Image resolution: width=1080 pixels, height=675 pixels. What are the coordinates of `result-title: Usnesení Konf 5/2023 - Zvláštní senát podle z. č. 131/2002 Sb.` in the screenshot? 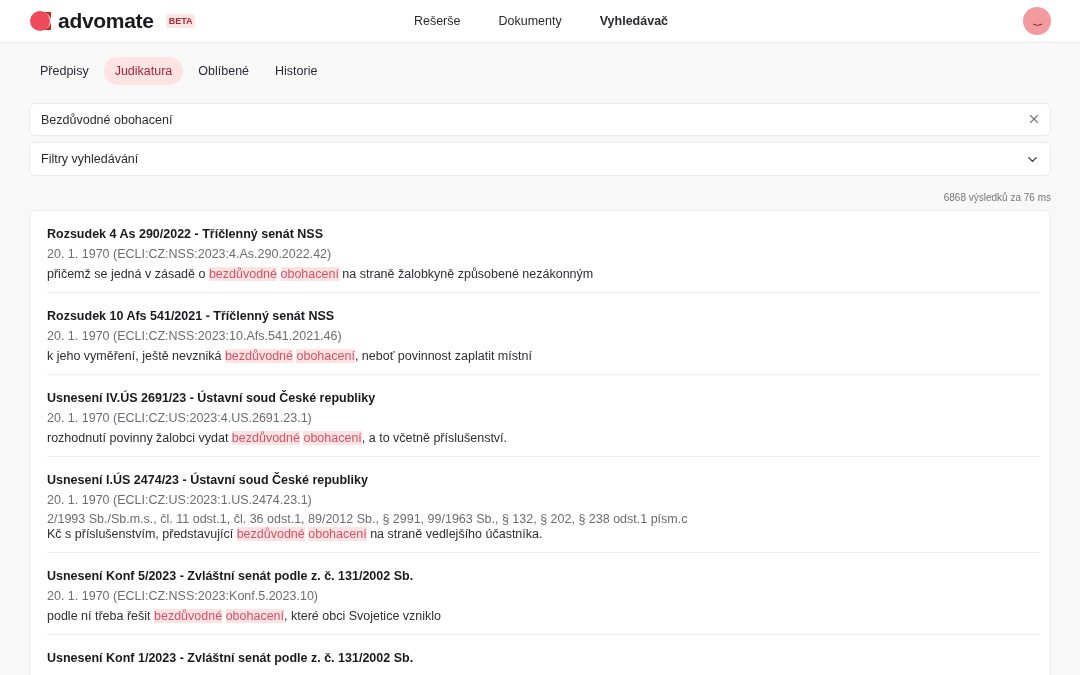 It's located at (543, 576).